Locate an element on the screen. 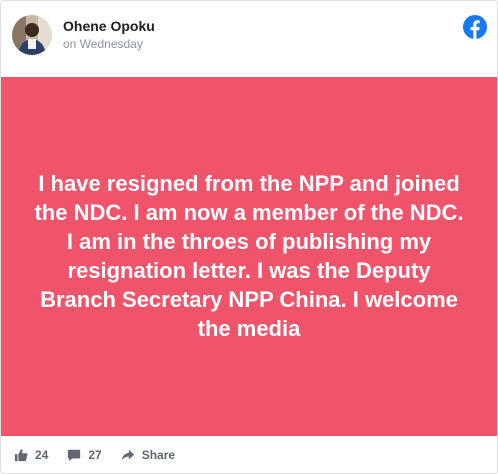 Image resolution: width=498 pixels, height=474 pixels. post-footer: 24 27 Share is located at coordinates (249, 454).